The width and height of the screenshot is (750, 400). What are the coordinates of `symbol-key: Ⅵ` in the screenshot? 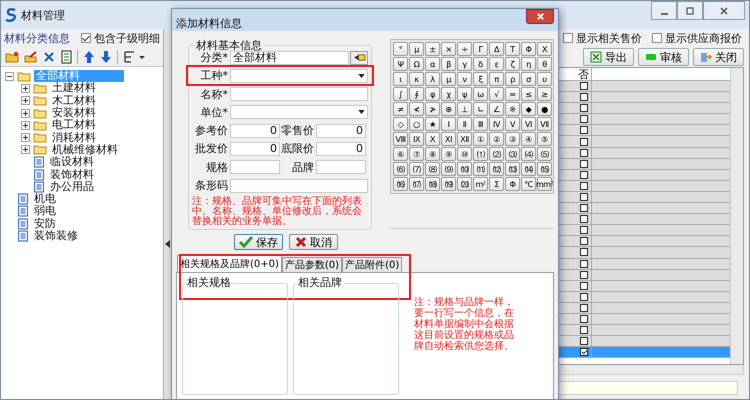 It's located at (528, 124).